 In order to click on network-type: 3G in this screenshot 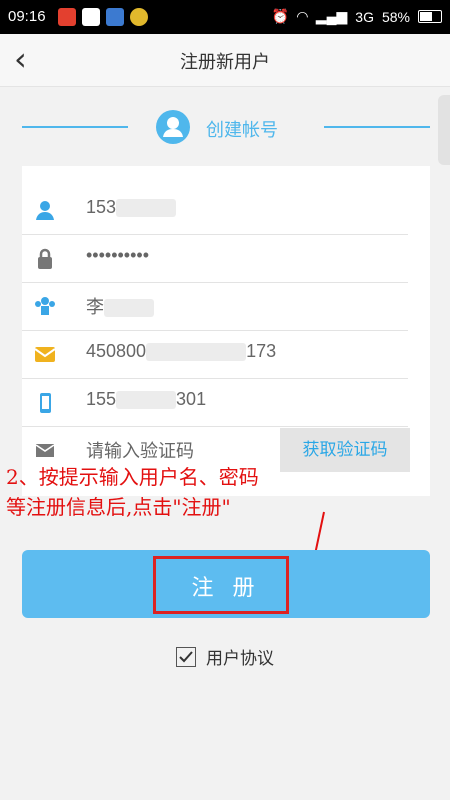, I will do `click(364, 16)`.